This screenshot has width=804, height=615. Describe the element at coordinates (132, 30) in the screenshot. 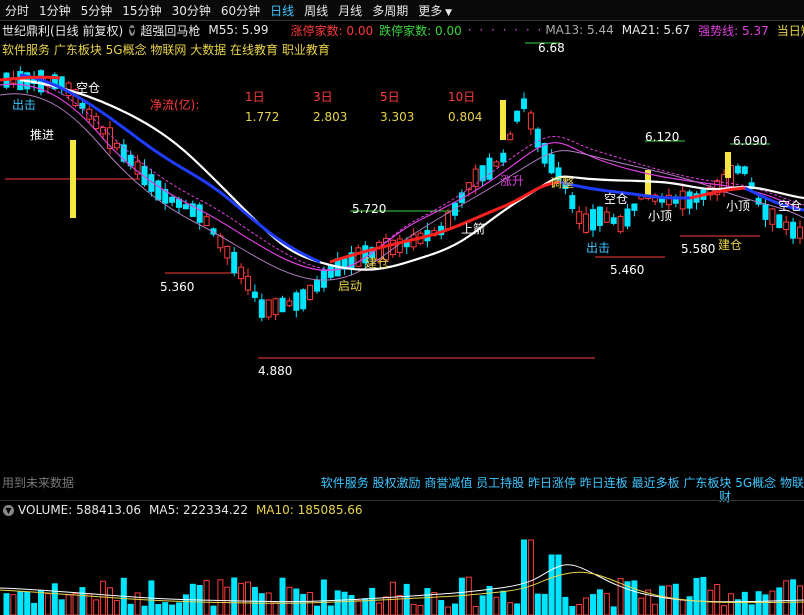

I see `dropdown-circle-icon: ▼` at that location.